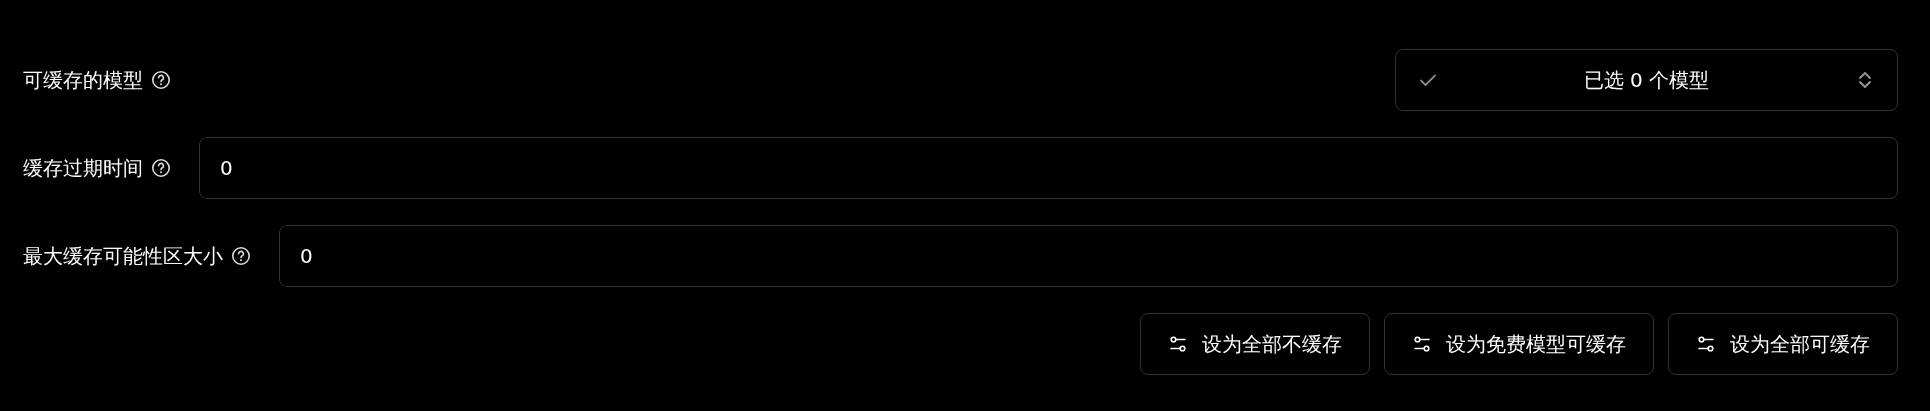 The image size is (1930, 411). I want to click on model-select: 已选 0 个模型, so click(1646, 80).